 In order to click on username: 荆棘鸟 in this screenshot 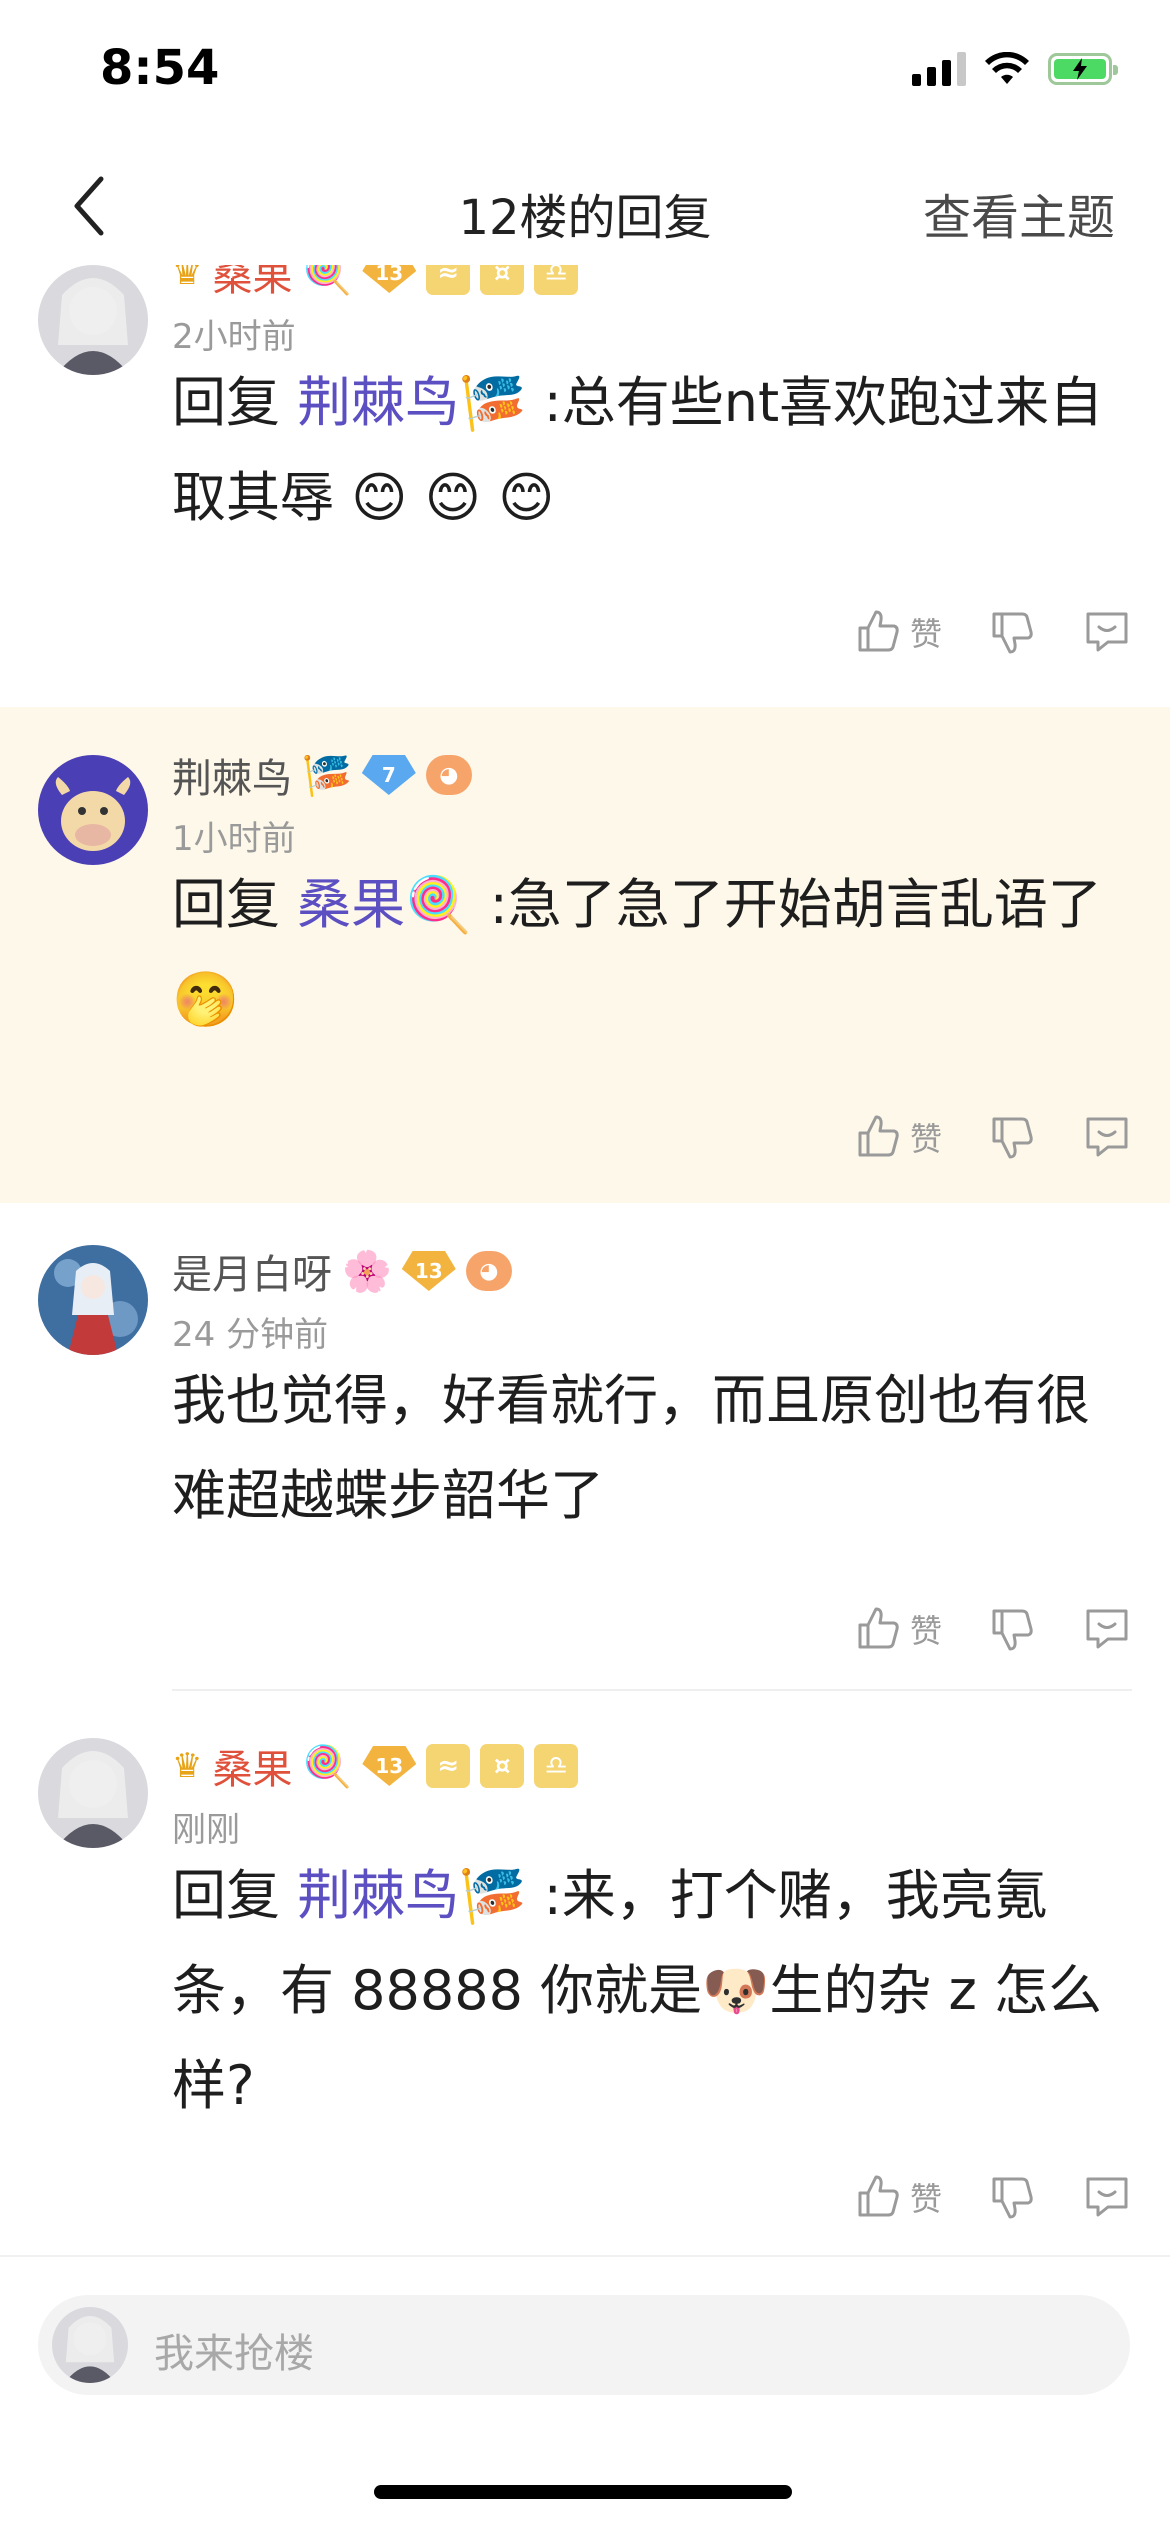, I will do `click(232, 775)`.